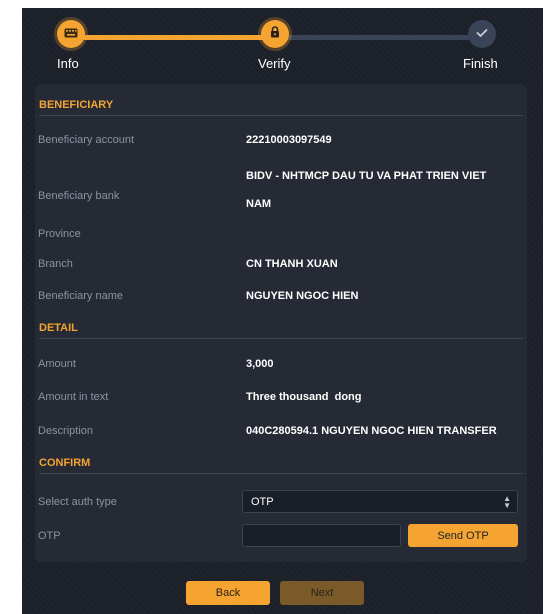  I want to click on otp-input, so click(321, 535).